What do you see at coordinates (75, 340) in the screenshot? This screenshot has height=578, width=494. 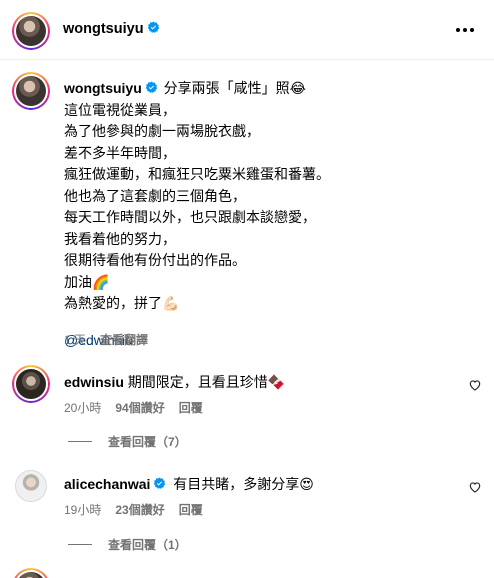 I see `caption-time: 1 天` at bounding box center [75, 340].